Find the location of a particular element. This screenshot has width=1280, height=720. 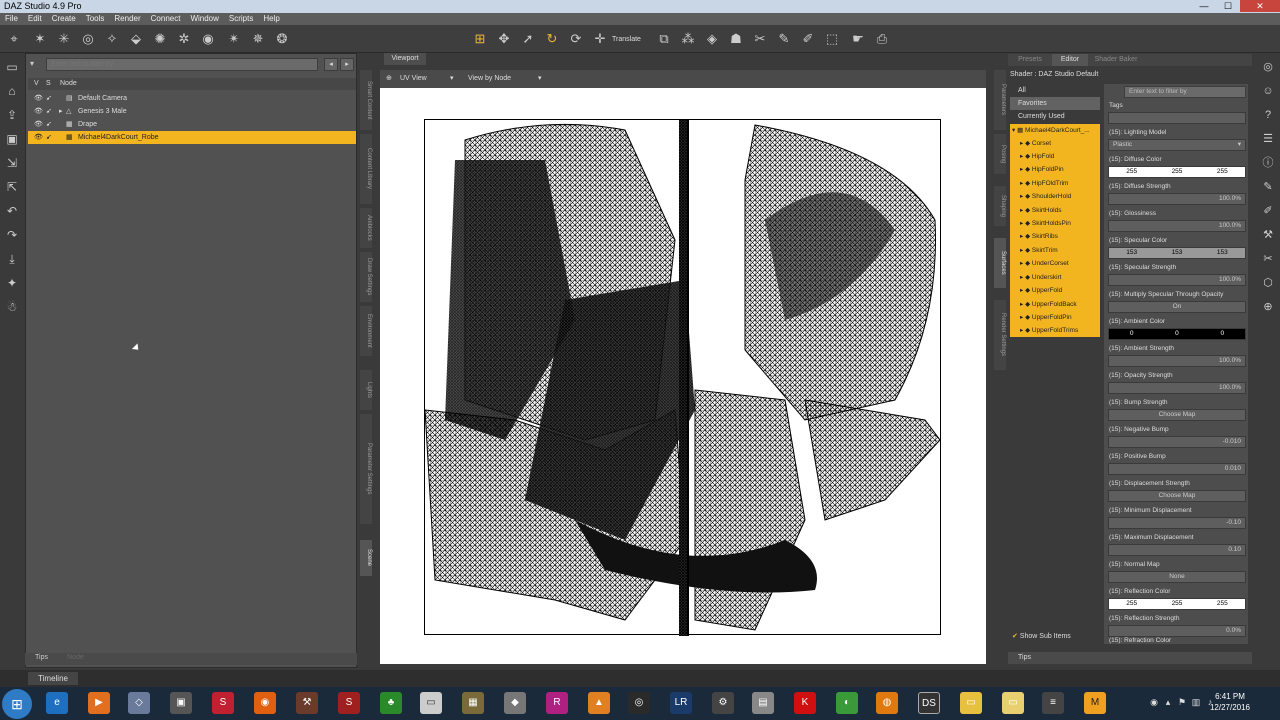

tool-18-icon: ✐ is located at coordinates (808, 39).